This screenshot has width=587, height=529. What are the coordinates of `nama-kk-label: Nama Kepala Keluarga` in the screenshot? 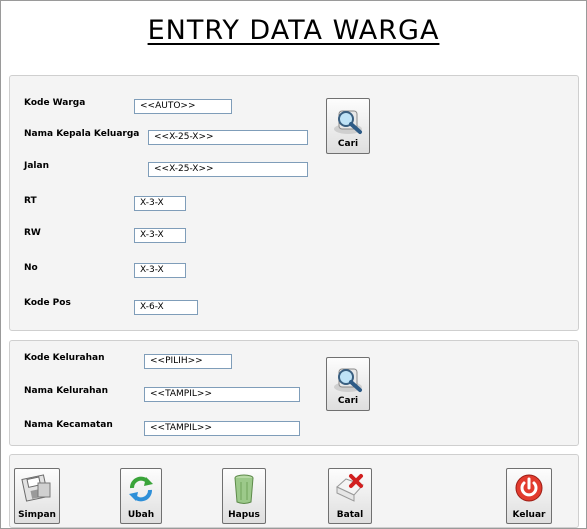 It's located at (82, 134).